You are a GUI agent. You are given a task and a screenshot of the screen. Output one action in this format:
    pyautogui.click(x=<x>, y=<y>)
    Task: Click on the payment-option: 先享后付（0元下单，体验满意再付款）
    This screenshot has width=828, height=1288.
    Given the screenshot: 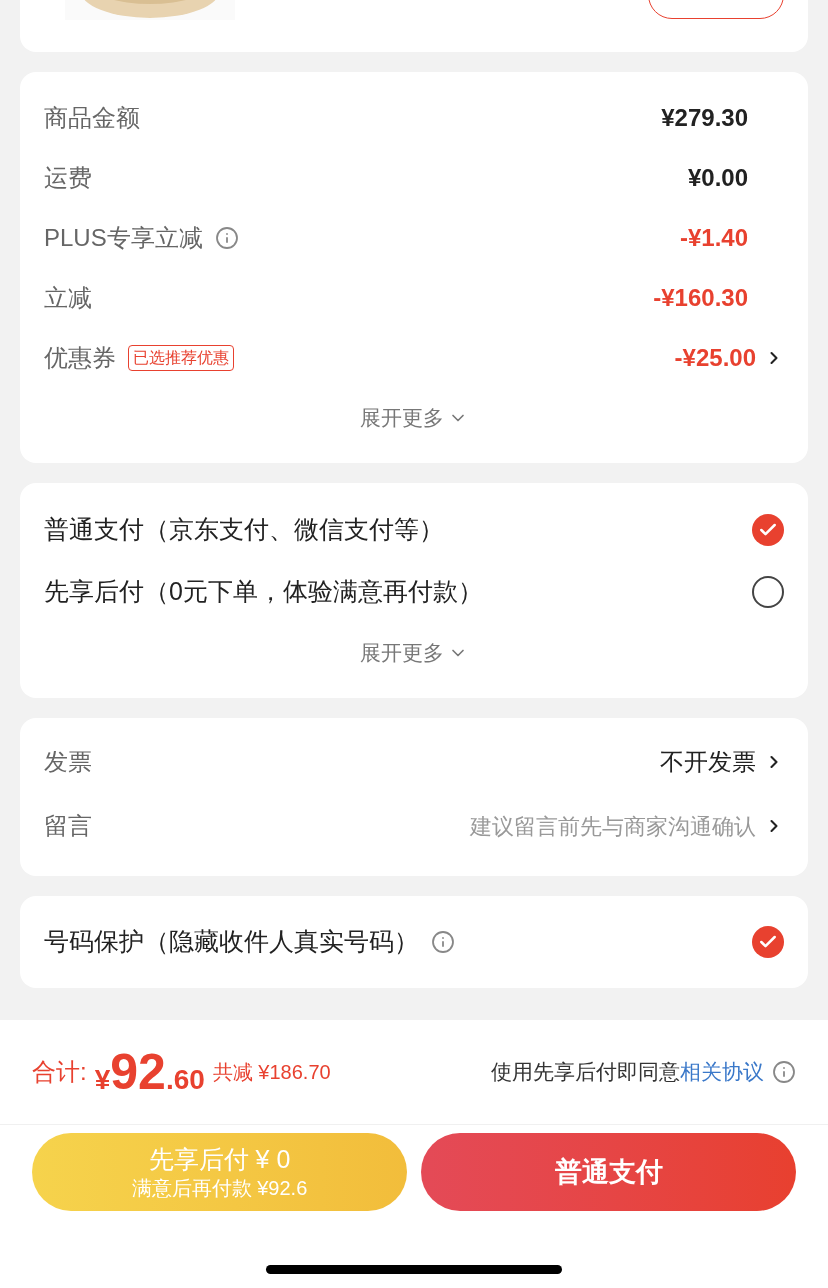 What is the action you would take?
    pyautogui.click(x=263, y=592)
    